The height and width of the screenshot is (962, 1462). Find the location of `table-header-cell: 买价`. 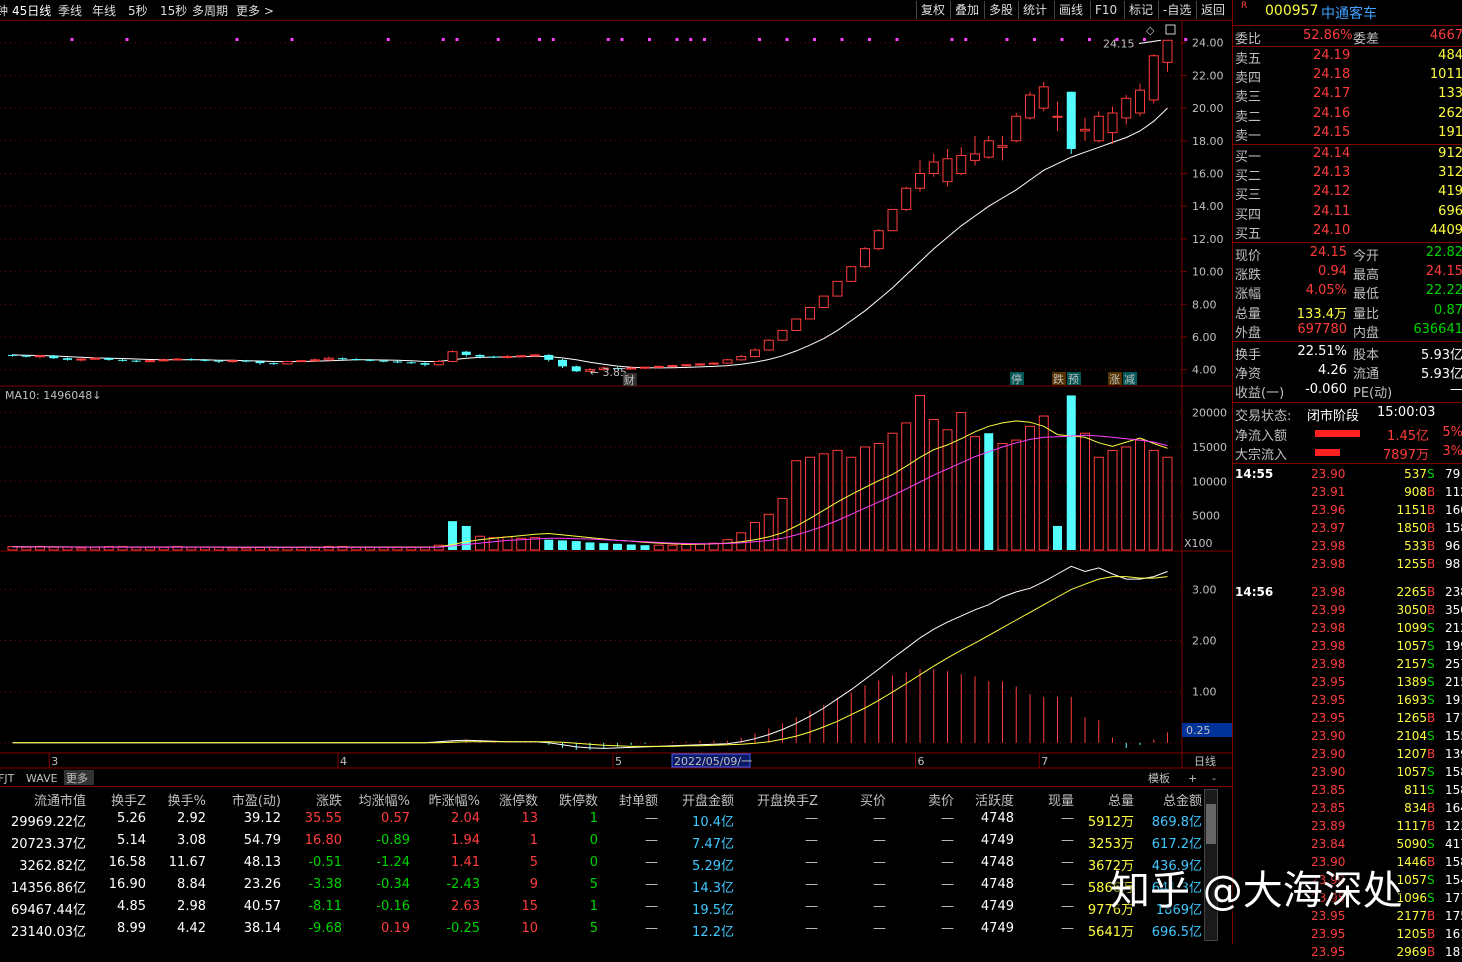

table-header-cell: 买价 is located at coordinates (873, 799).